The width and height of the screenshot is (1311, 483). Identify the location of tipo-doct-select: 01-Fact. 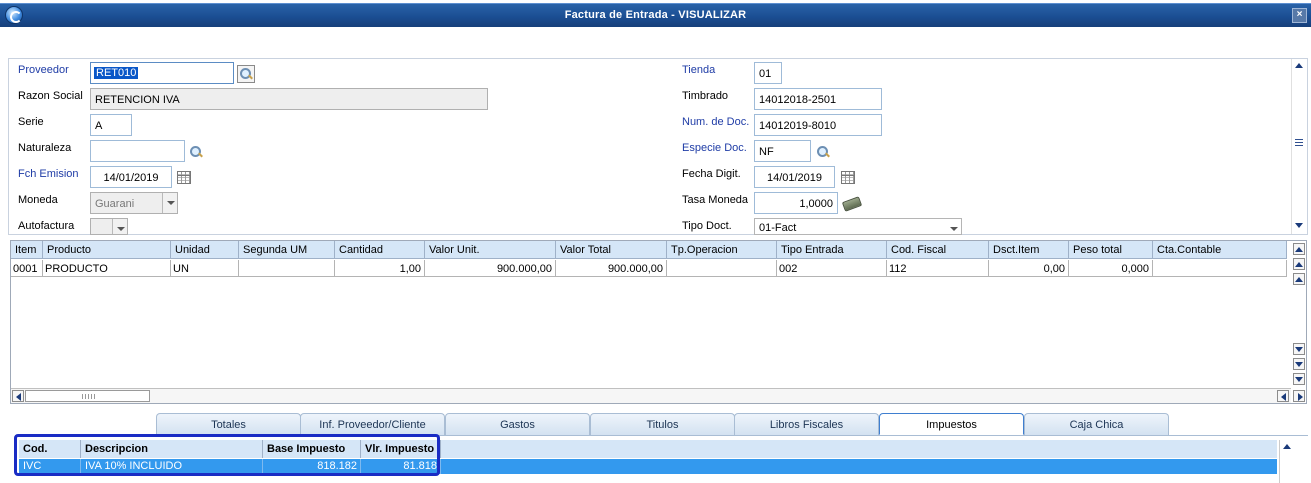
(858, 226).